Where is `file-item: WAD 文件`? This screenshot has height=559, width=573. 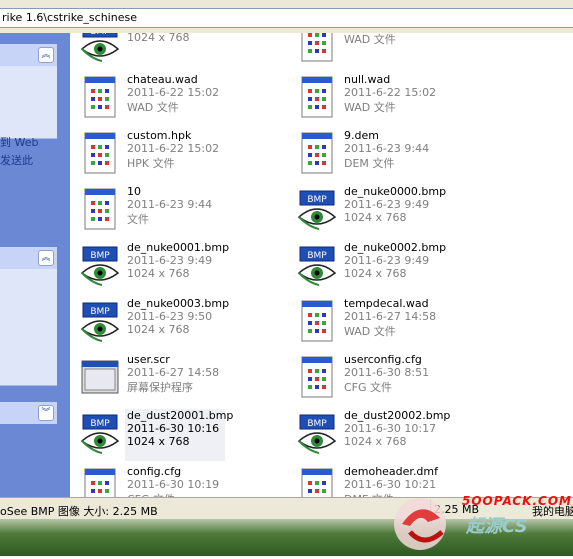
file-item: WAD 文件 is located at coordinates (397, 51).